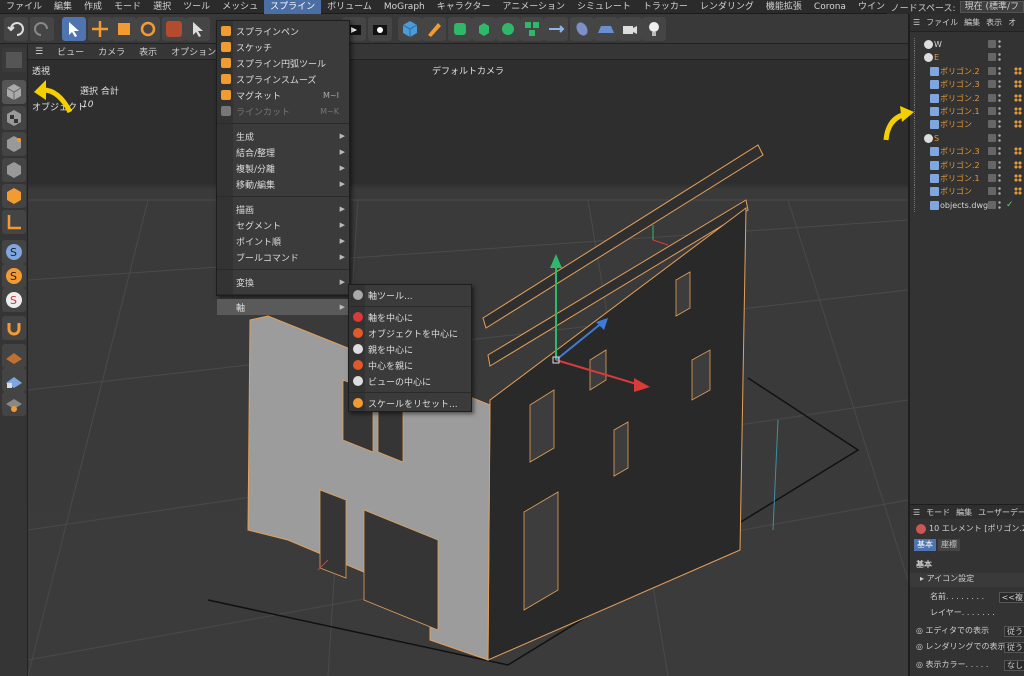 This screenshot has height=676, width=1024. I want to click on workplane-button, so click(14, 356).